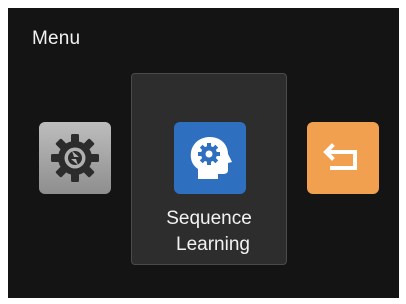 Image resolution: width=406 pixels, height=304 pixels. I want to click on settings-app-tile, so click(75, 158).